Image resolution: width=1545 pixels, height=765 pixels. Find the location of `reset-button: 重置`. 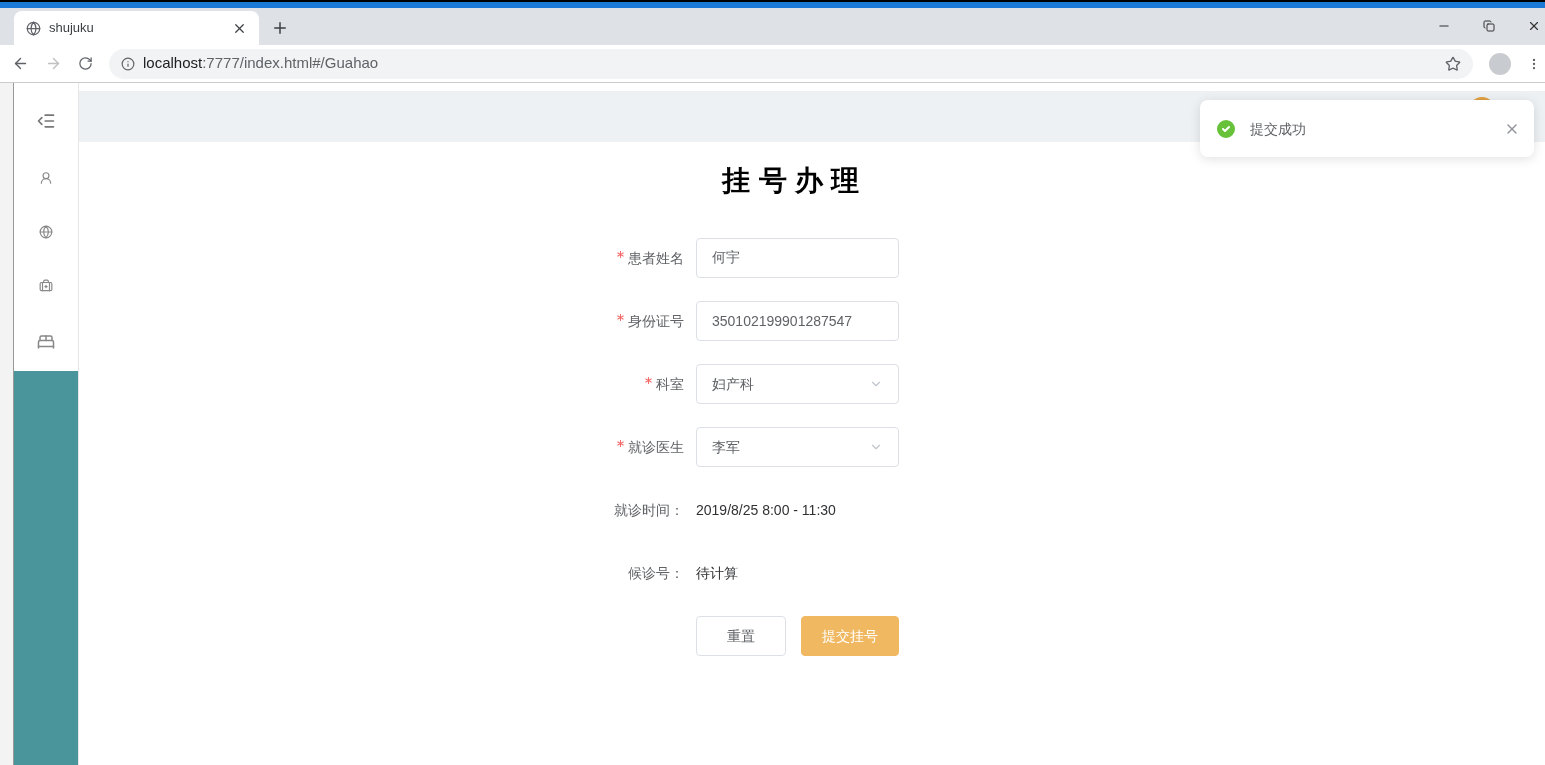

reset-button: 重置 is located at coordinates (741, 636).